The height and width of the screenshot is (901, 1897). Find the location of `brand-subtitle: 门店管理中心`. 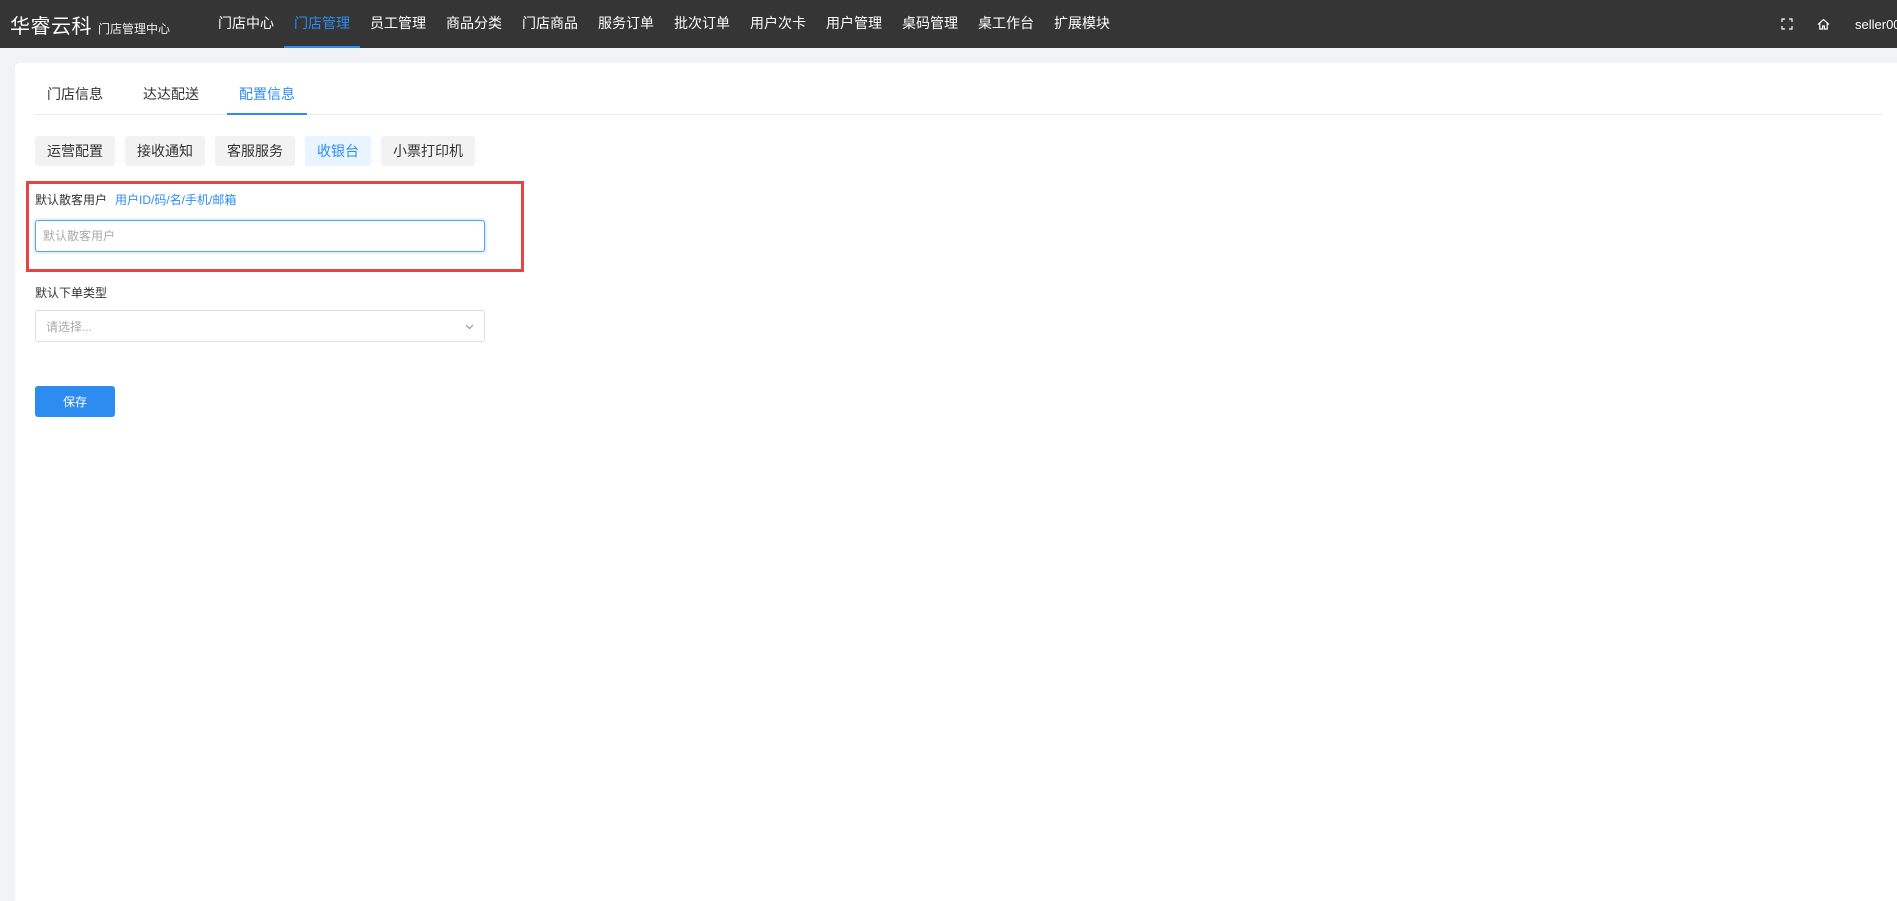

brand-subtitle: 门店管理中心 is located at coordinates (134, 28).